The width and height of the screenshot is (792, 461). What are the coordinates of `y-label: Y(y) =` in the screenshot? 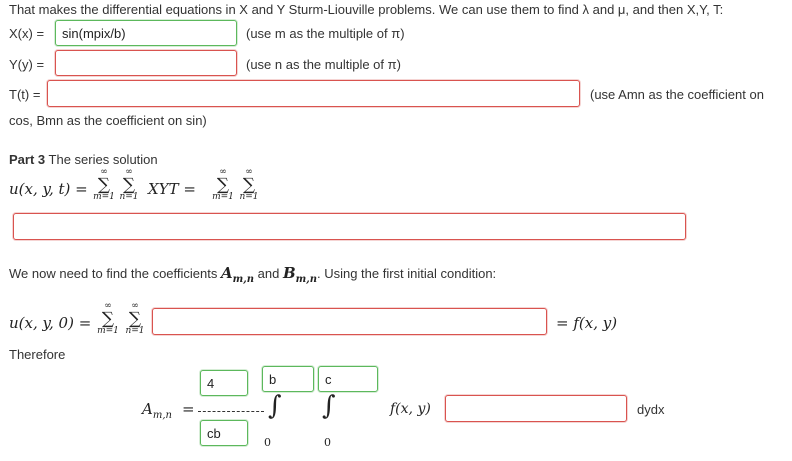 It's located at (27, 64).